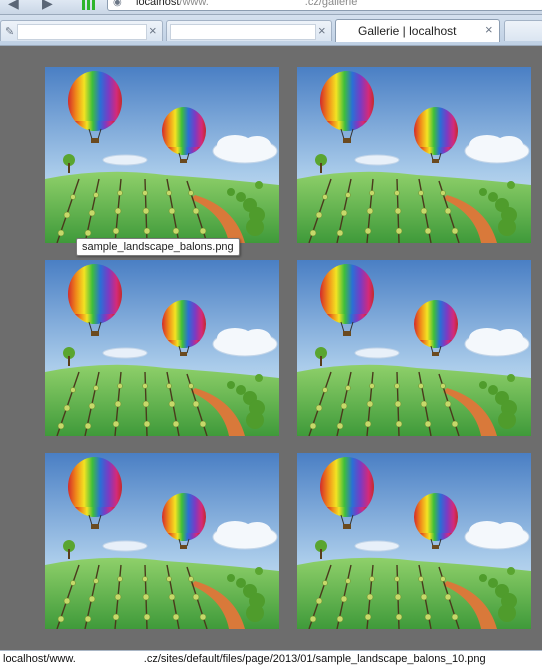 The height and width of the screenshot is (668, 542). I want to click on tab-1: ✎ ×, so click(81, 30).